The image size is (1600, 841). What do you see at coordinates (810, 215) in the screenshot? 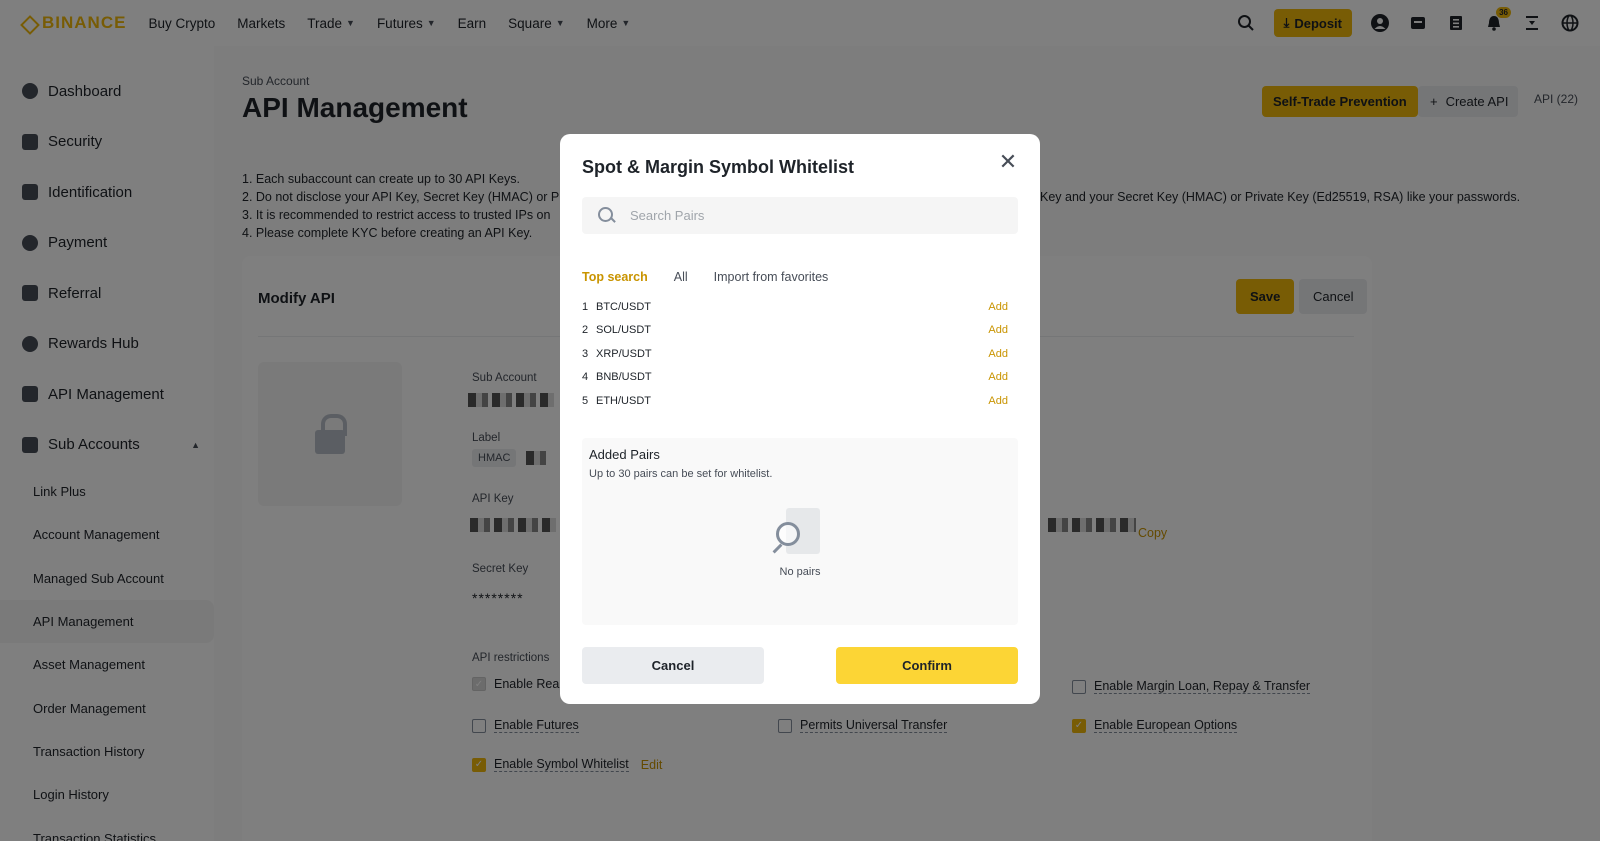
I see `search-pairs-input` at bounding box center [810, 215].